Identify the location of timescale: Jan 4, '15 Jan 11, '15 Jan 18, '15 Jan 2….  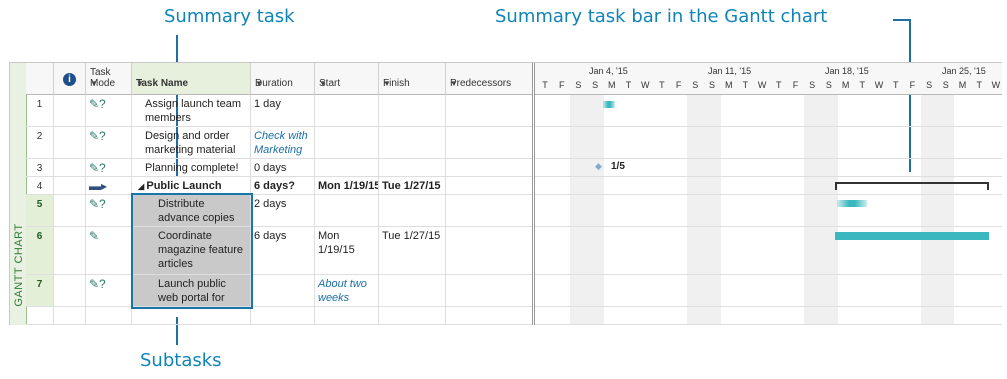
(768, 79).